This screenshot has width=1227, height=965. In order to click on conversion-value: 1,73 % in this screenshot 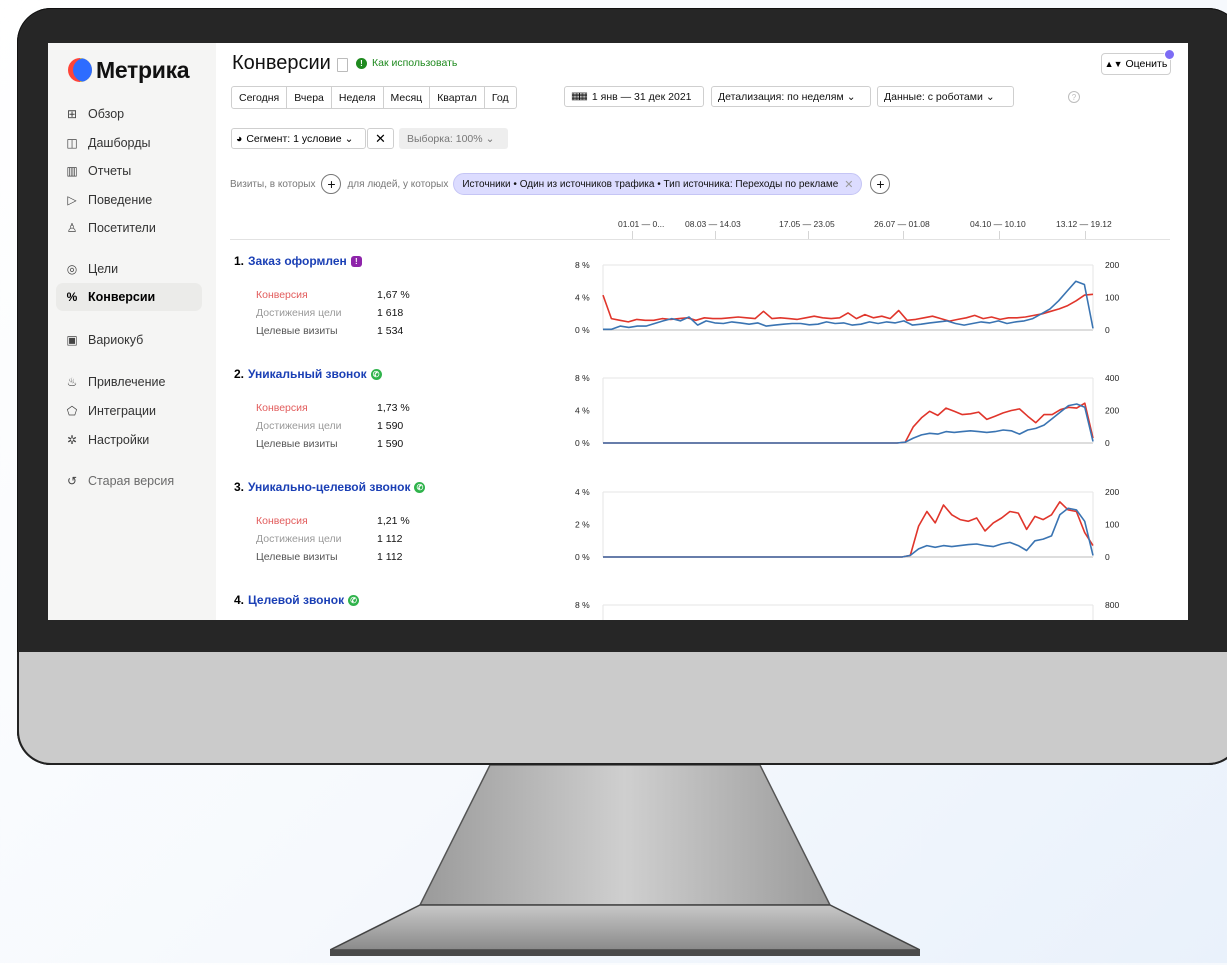, I will do `click(393, 408)`.